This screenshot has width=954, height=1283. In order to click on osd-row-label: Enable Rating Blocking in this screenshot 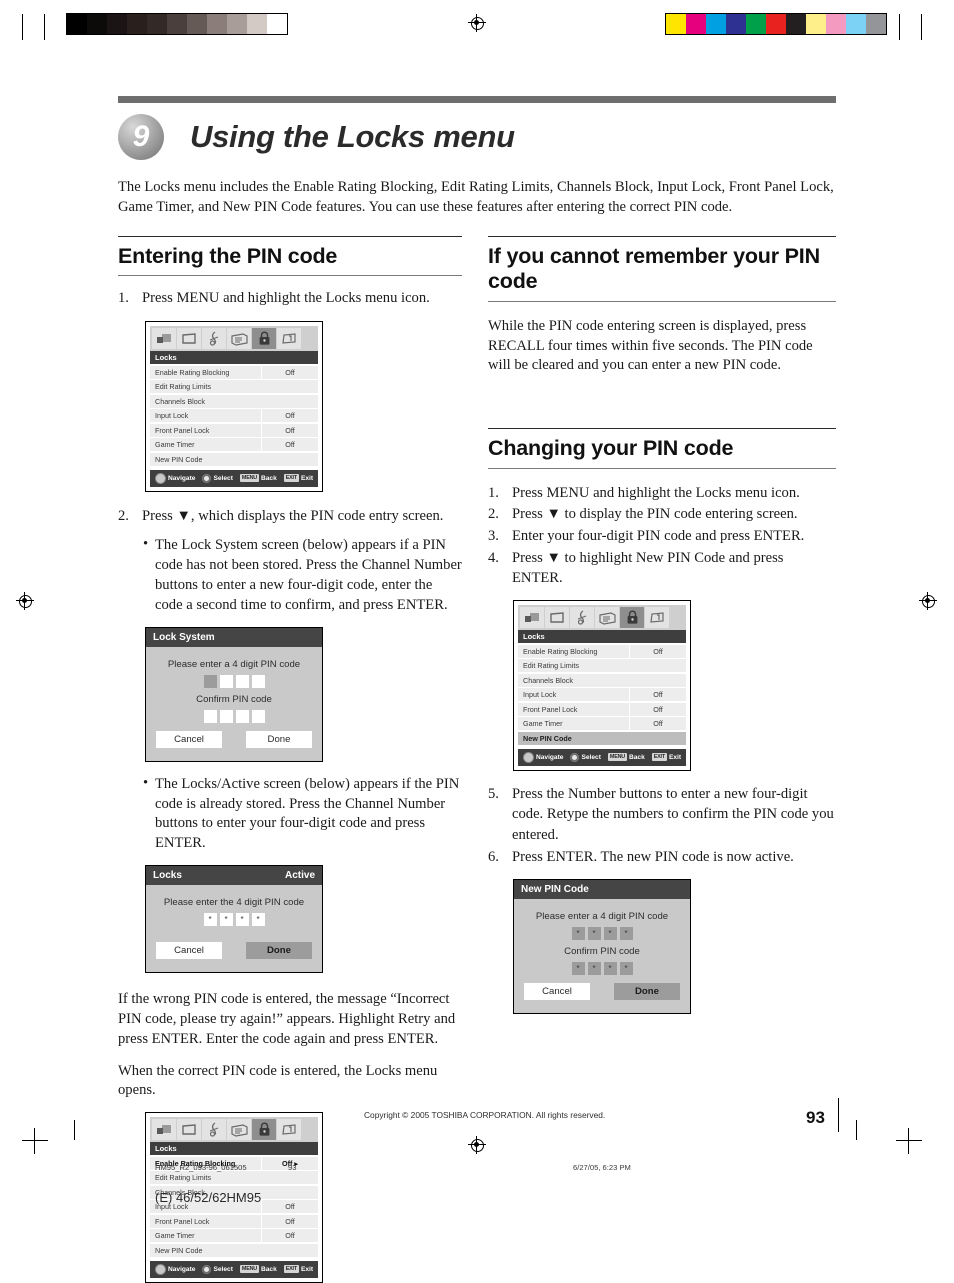, I will do `click(573, 651)`.